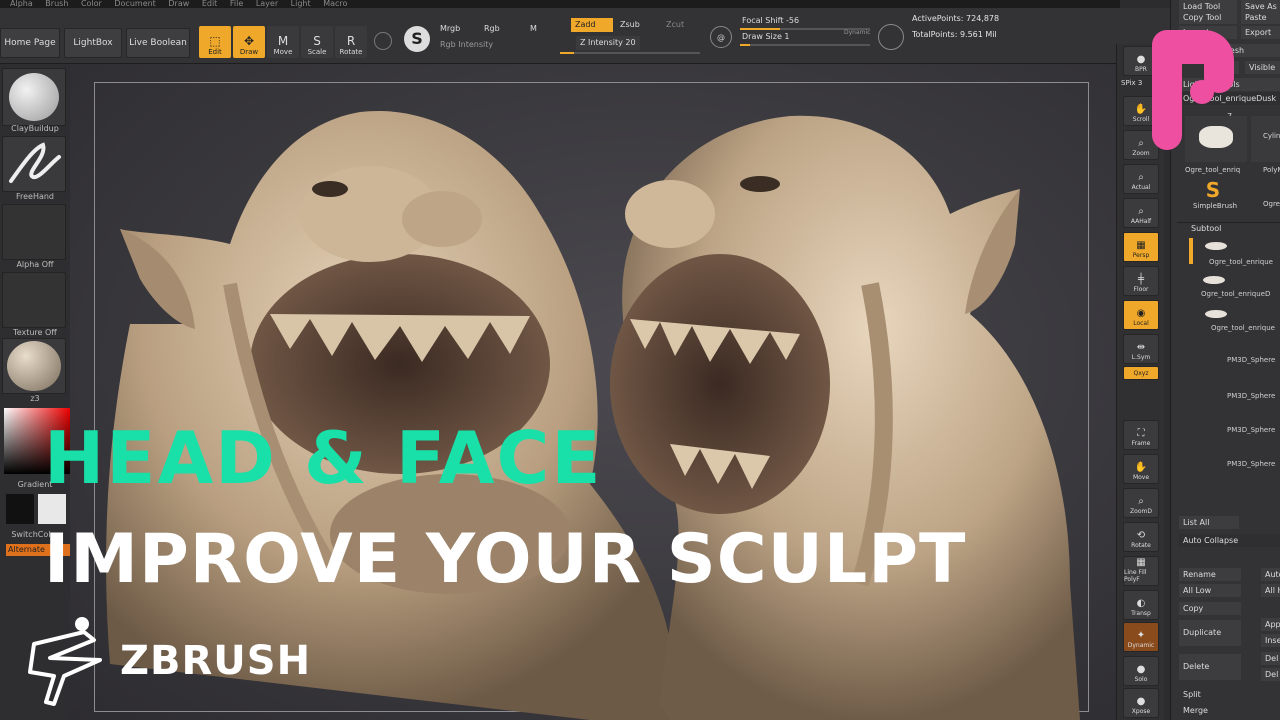  What do you see at coordinates (20, 509) in the screenshot?
I see `main-color-swatch` at bounding box center [20, 509].